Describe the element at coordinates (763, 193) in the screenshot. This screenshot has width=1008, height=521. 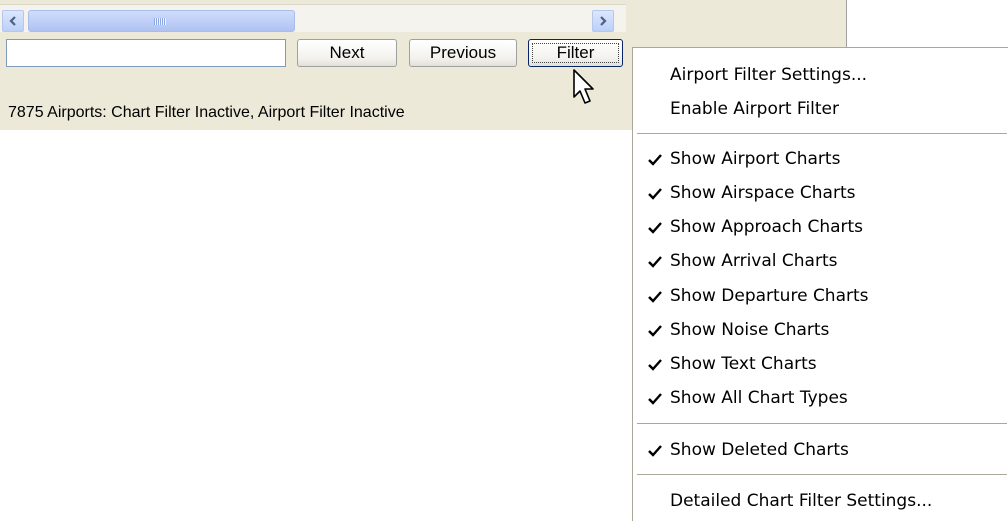
I see `menu-item-label: Show Airspace Charts` at that location.